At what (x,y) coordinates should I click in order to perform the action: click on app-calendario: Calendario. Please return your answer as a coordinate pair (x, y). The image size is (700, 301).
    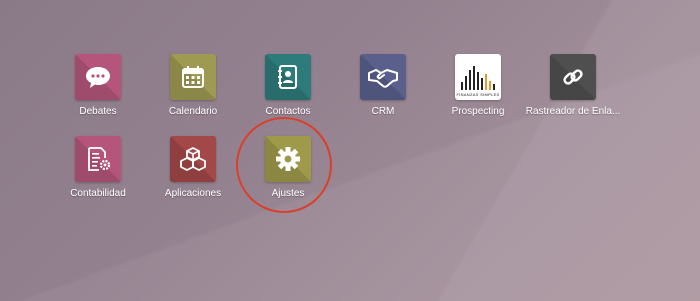
    Looking at the image, I should click on (193, 85).